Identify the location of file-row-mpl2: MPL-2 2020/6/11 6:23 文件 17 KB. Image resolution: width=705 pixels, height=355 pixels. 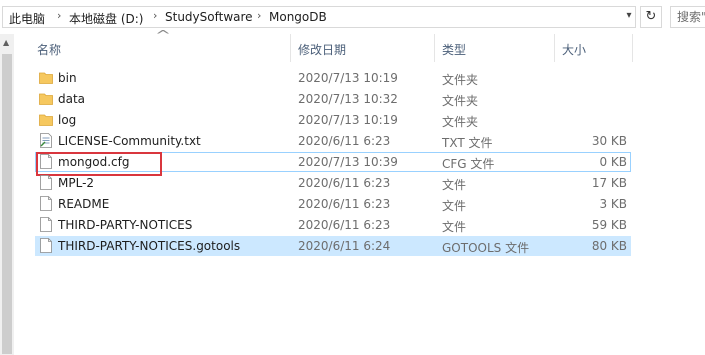
(333, 183).